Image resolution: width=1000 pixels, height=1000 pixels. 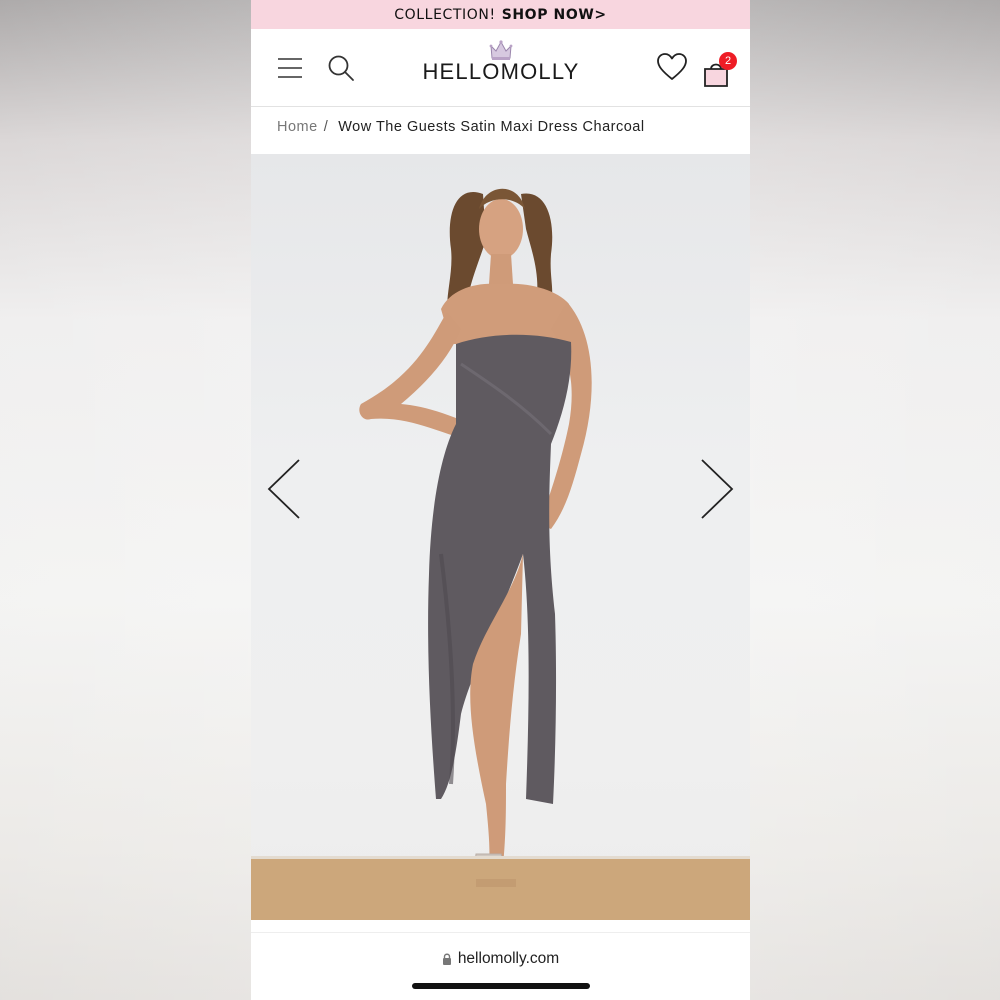 I want to click on next-image-button, so click(x=716, y=489).